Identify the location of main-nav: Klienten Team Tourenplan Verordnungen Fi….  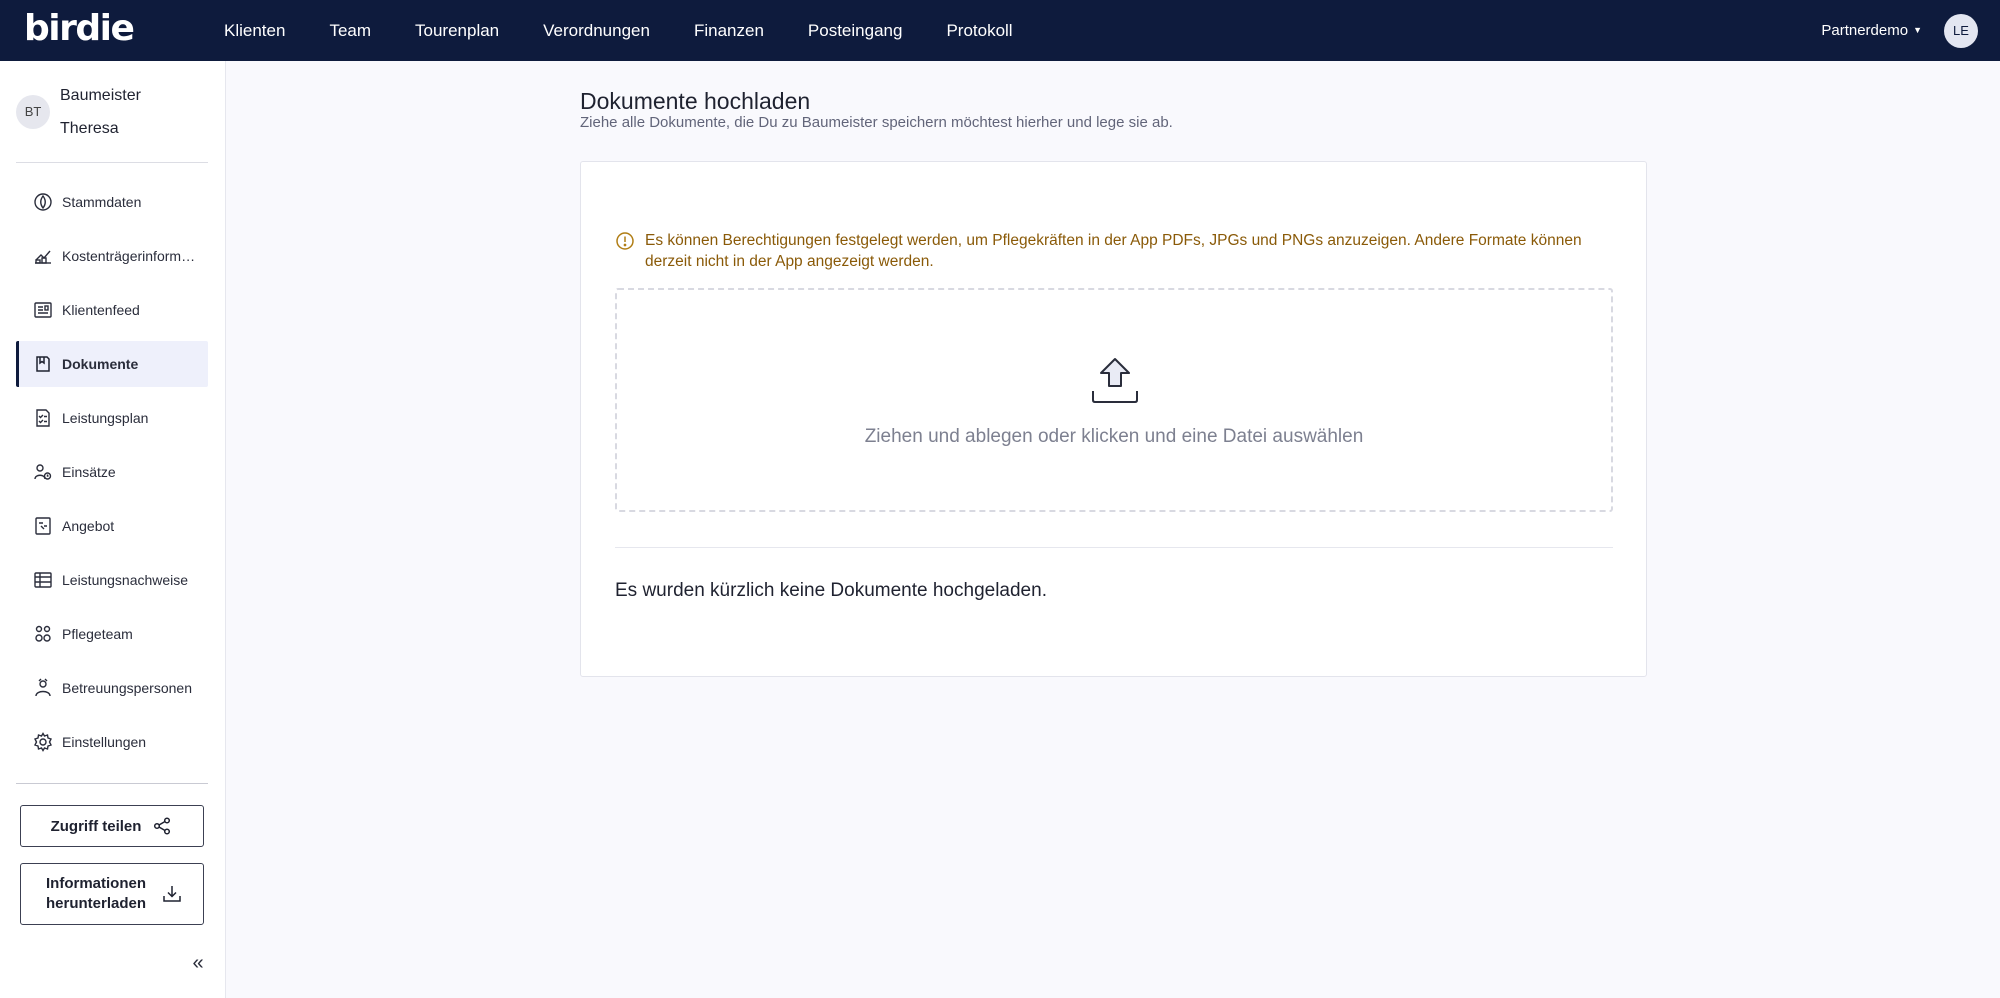
(618, 30).